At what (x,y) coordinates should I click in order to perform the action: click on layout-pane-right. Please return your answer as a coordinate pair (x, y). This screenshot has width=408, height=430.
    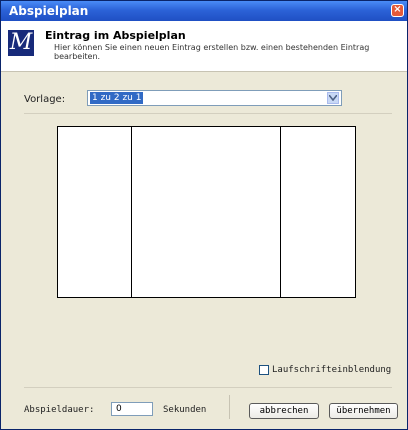
    Looking at the image, I should click on (318, 212).